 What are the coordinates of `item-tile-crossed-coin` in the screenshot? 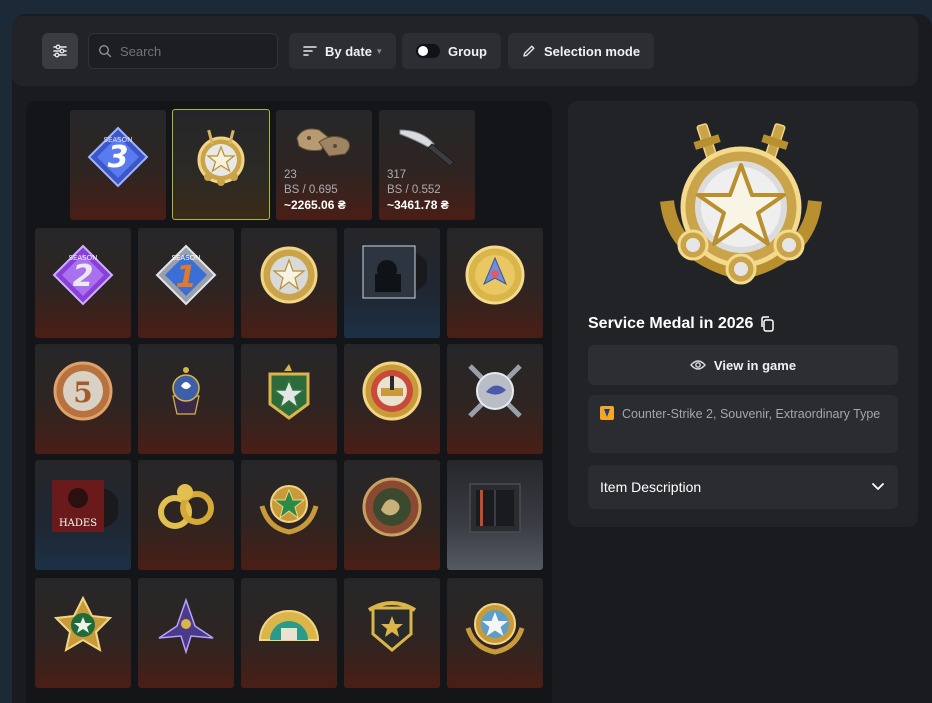 It's located at (495, 399).